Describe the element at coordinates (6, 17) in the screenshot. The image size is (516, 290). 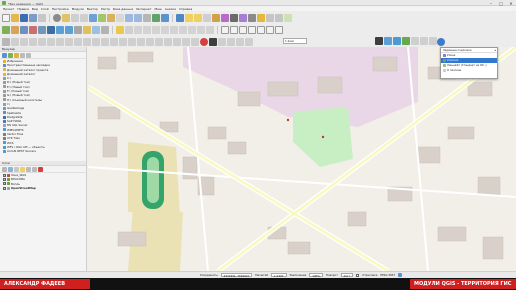
I see `new-project-icon` at that location.